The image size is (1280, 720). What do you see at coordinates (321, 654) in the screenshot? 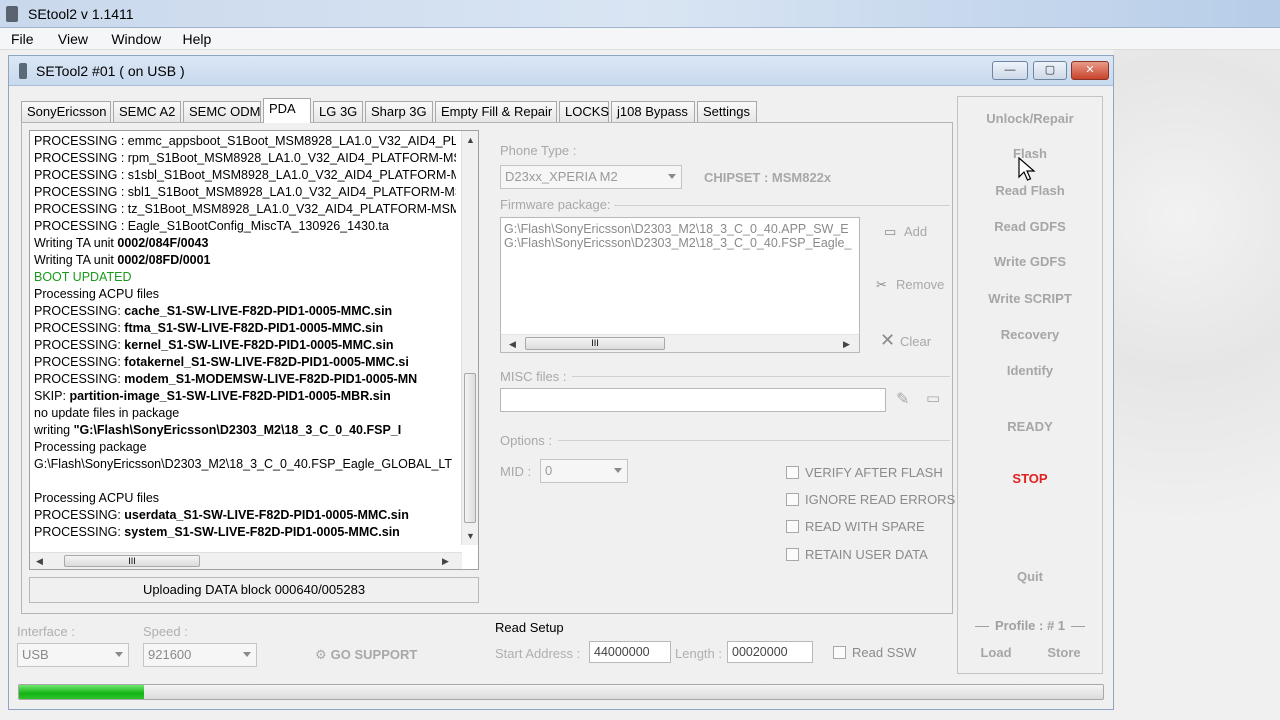
I see `support-icon: ⚙` at bounding box center [321, 654].